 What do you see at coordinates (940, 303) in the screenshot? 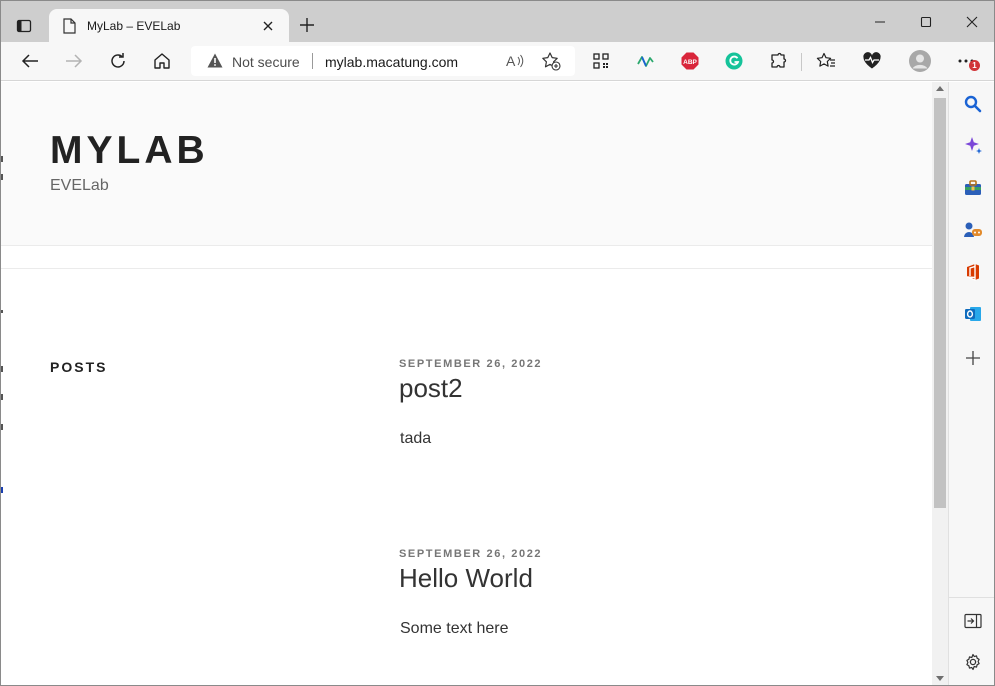
I see `scrollbar-thumb` at bounding box center [940, 303].